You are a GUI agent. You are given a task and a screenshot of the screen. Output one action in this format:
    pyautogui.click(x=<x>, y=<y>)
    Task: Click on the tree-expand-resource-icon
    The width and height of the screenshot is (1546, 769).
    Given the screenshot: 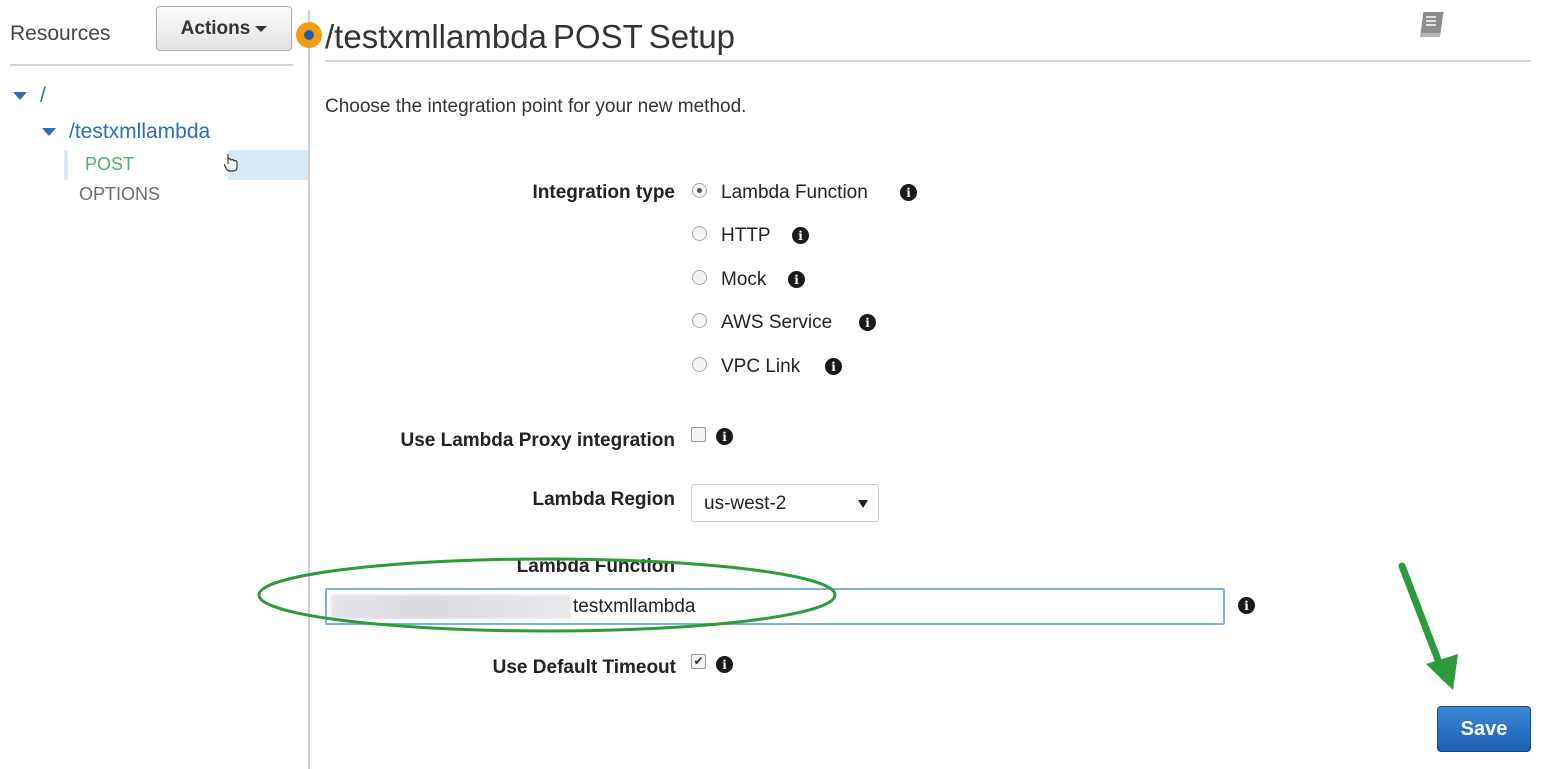 What is the action you would take?
    pyautogui.click(x=49, y=132)
    